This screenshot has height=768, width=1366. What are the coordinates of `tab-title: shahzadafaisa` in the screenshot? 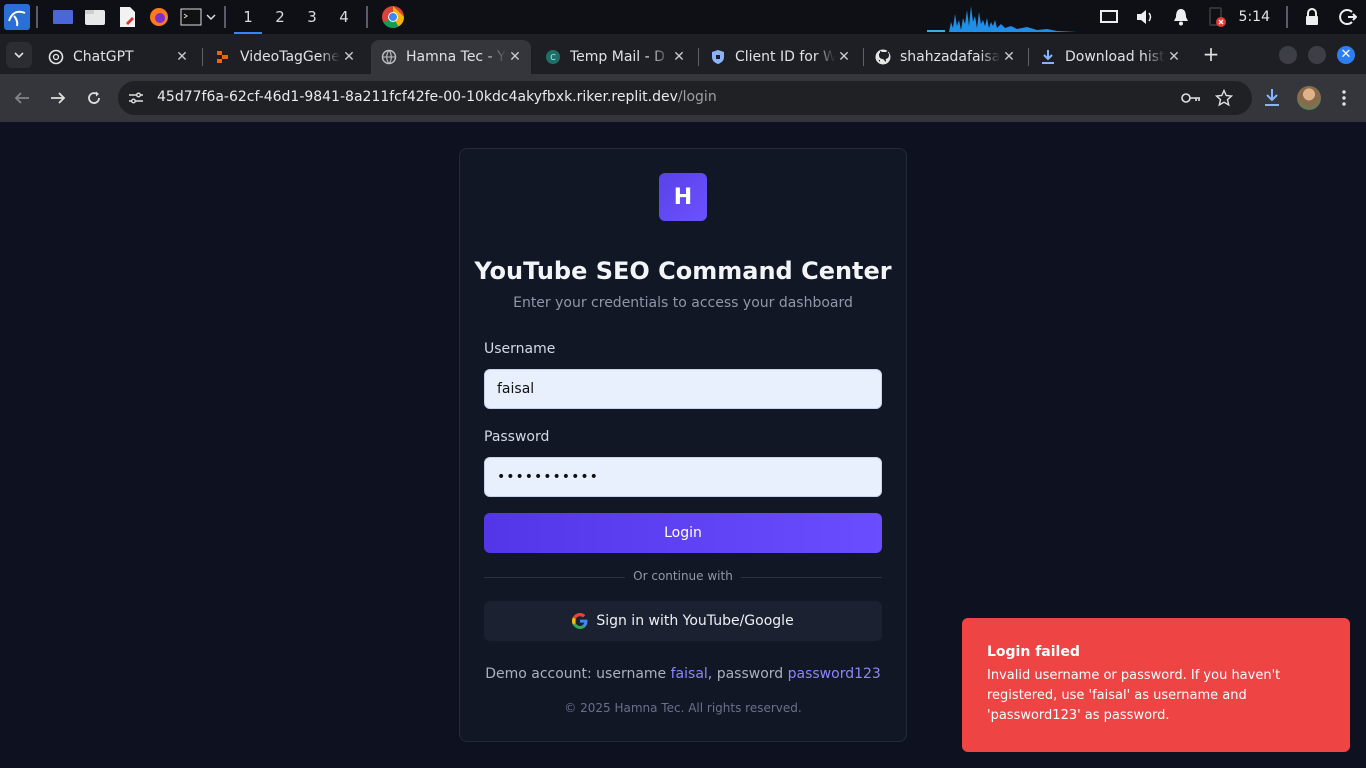 It's located at (950, 57).